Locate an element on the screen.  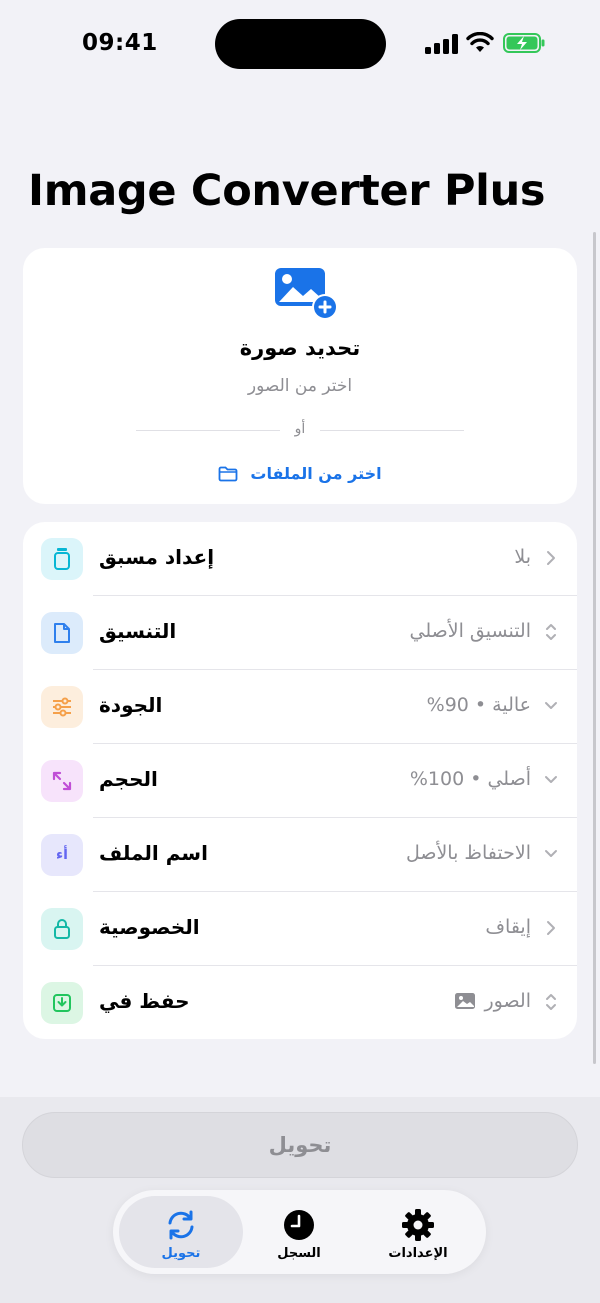
setting-label: الحجم is located at coordinates (128, 779).